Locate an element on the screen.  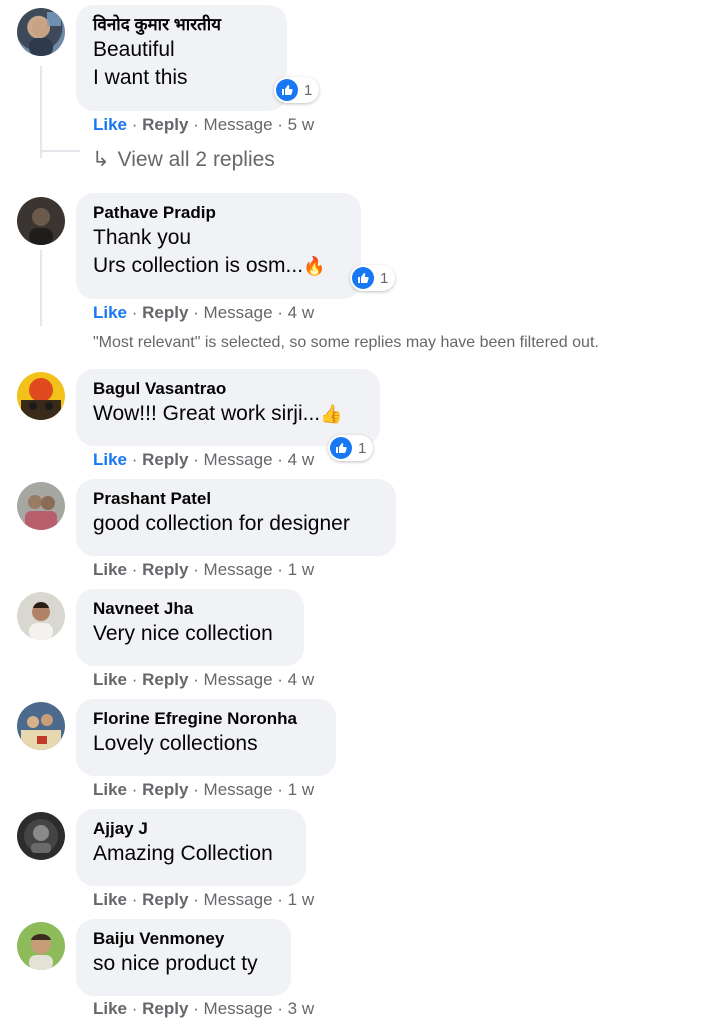
comment-text-line: Beautiful is located at coordinates (134, 49).